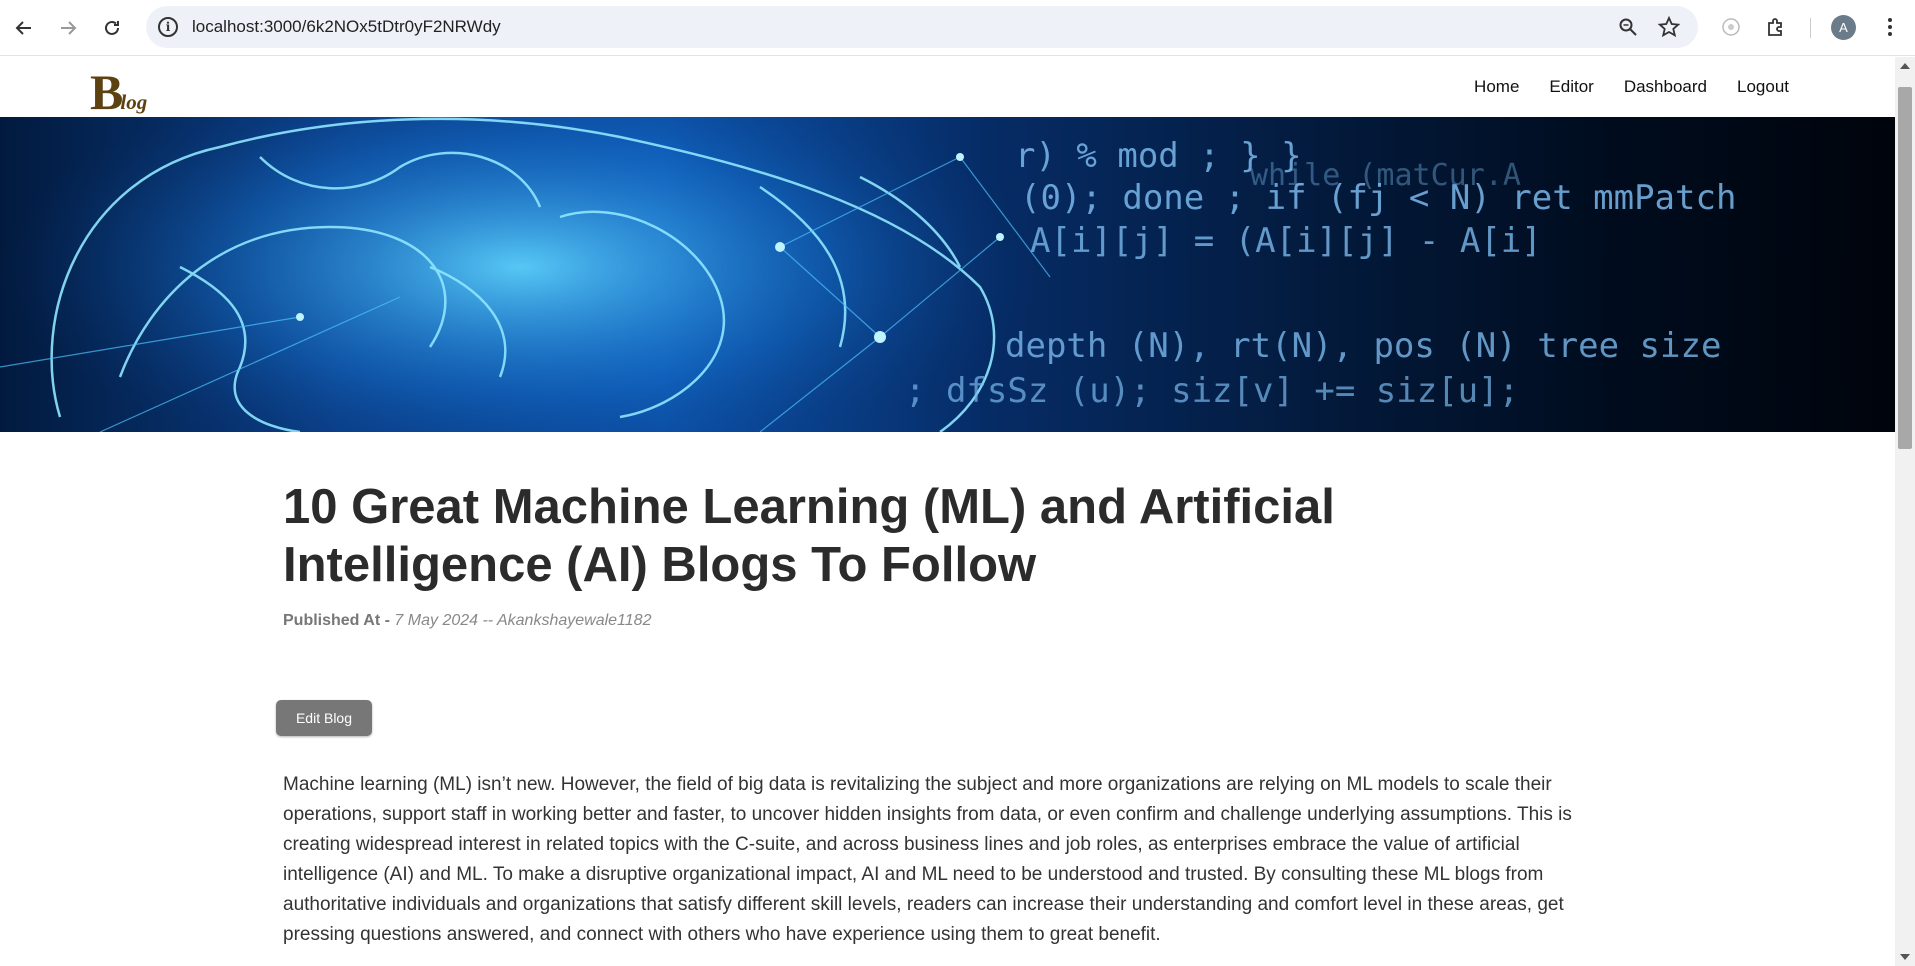 This screenshot has width=1915, height=966. What do you see at coordinates (1363, 346) in the screenshot?
I see `svg-text:depth (N), rt(N), pos (N) tree: depth (N), rt(N), pos (N) tree size` at bounding box center [1363, 346].